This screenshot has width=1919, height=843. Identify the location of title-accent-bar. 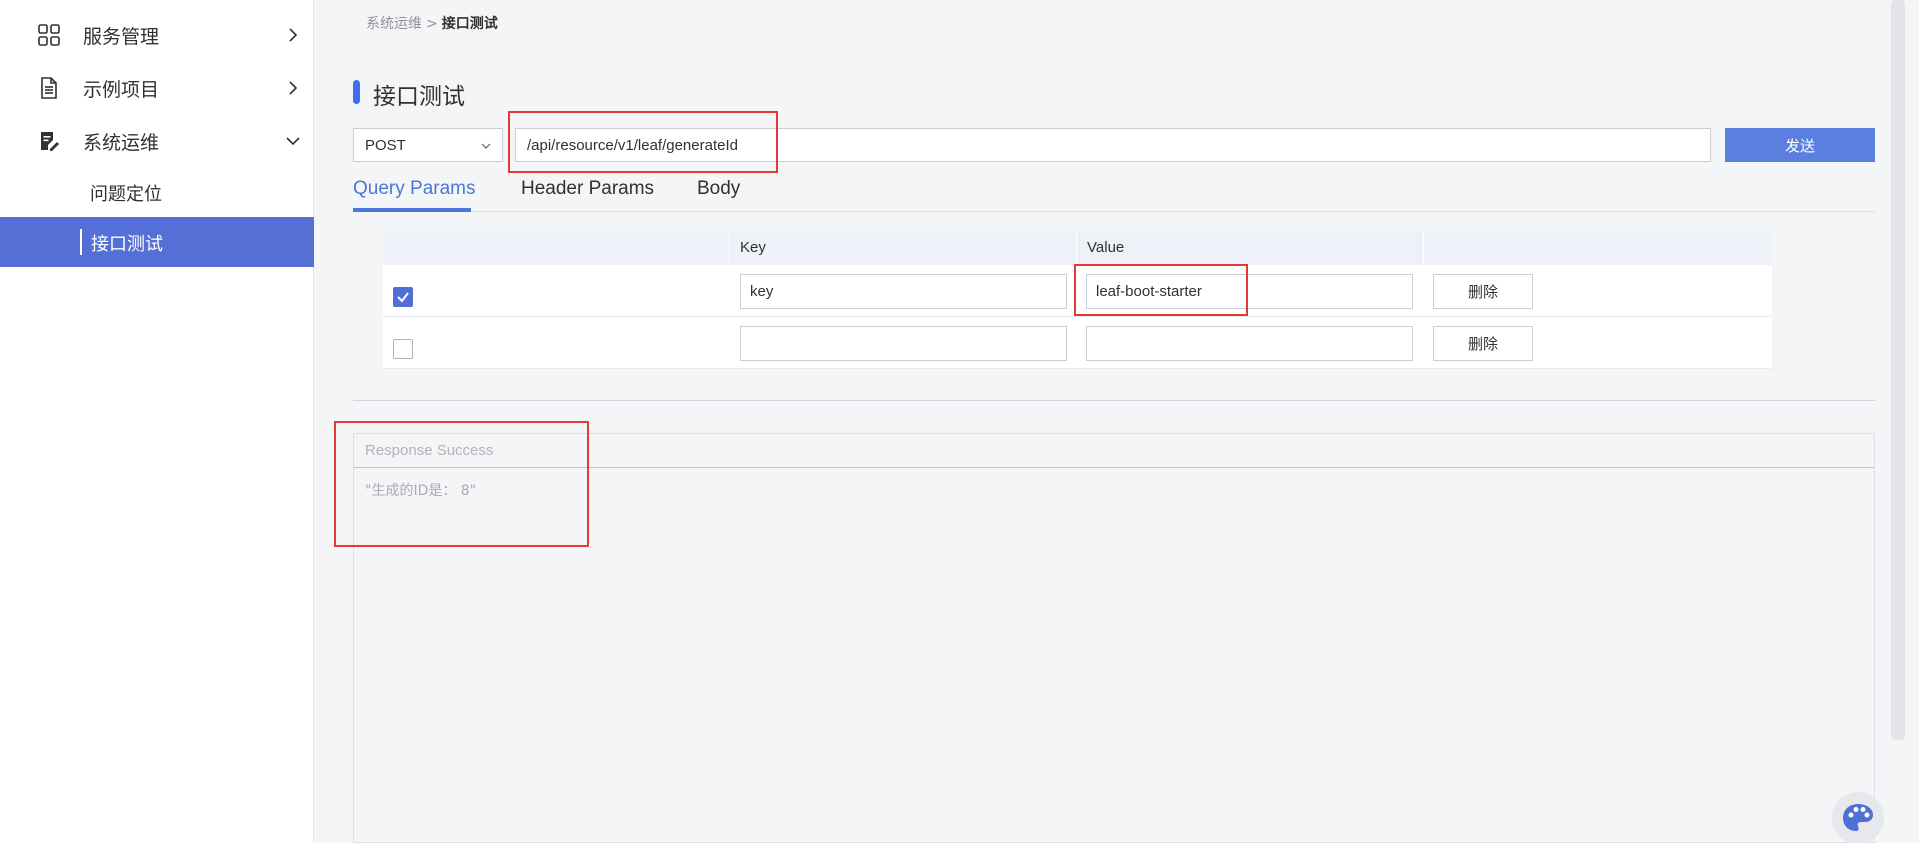
(356, 92).